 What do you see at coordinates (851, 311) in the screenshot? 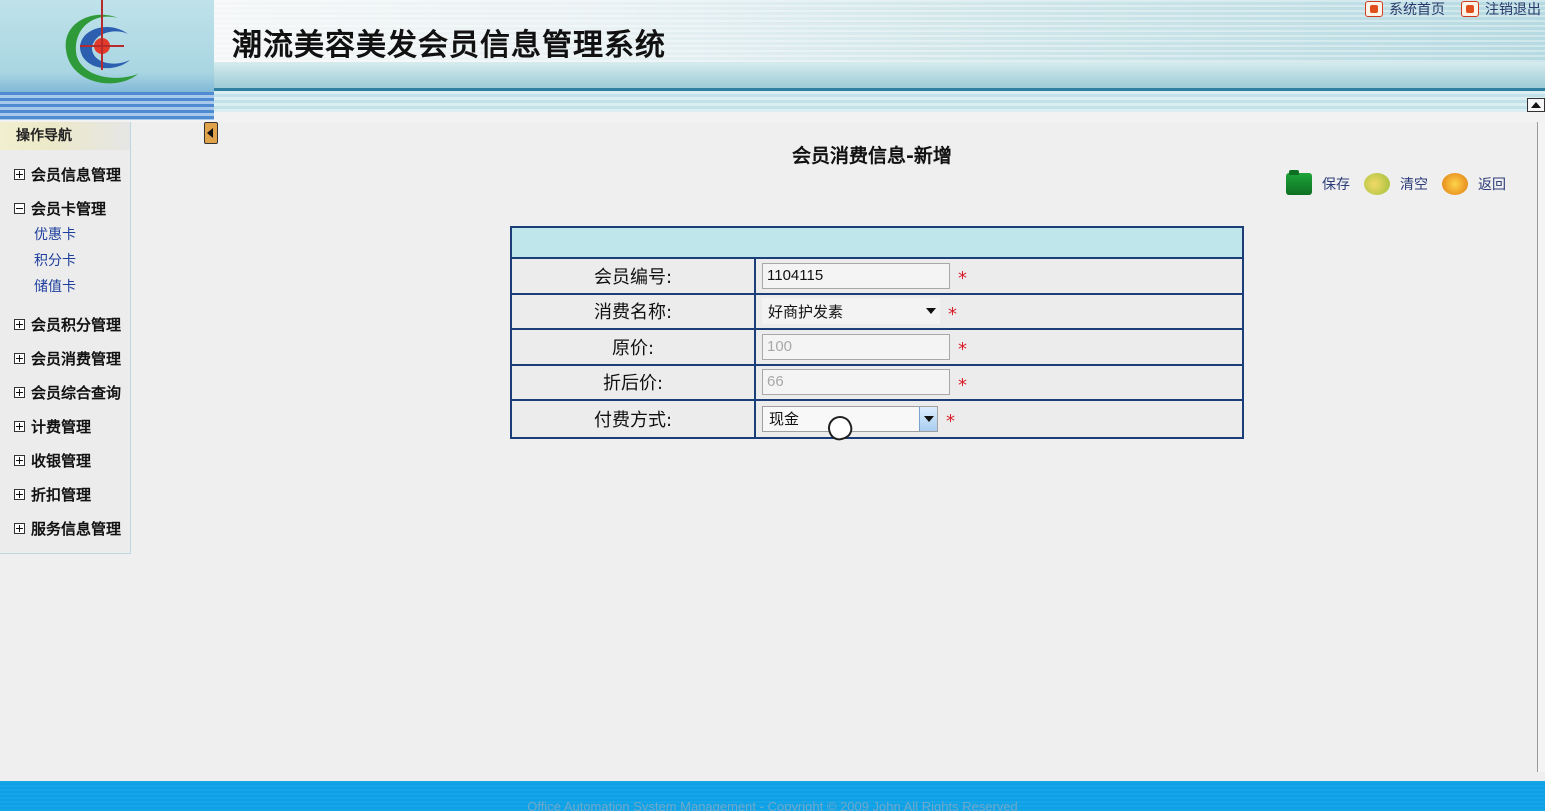
I see `consumption-name-select: 好商护发素` at bounding box center [851, 311].